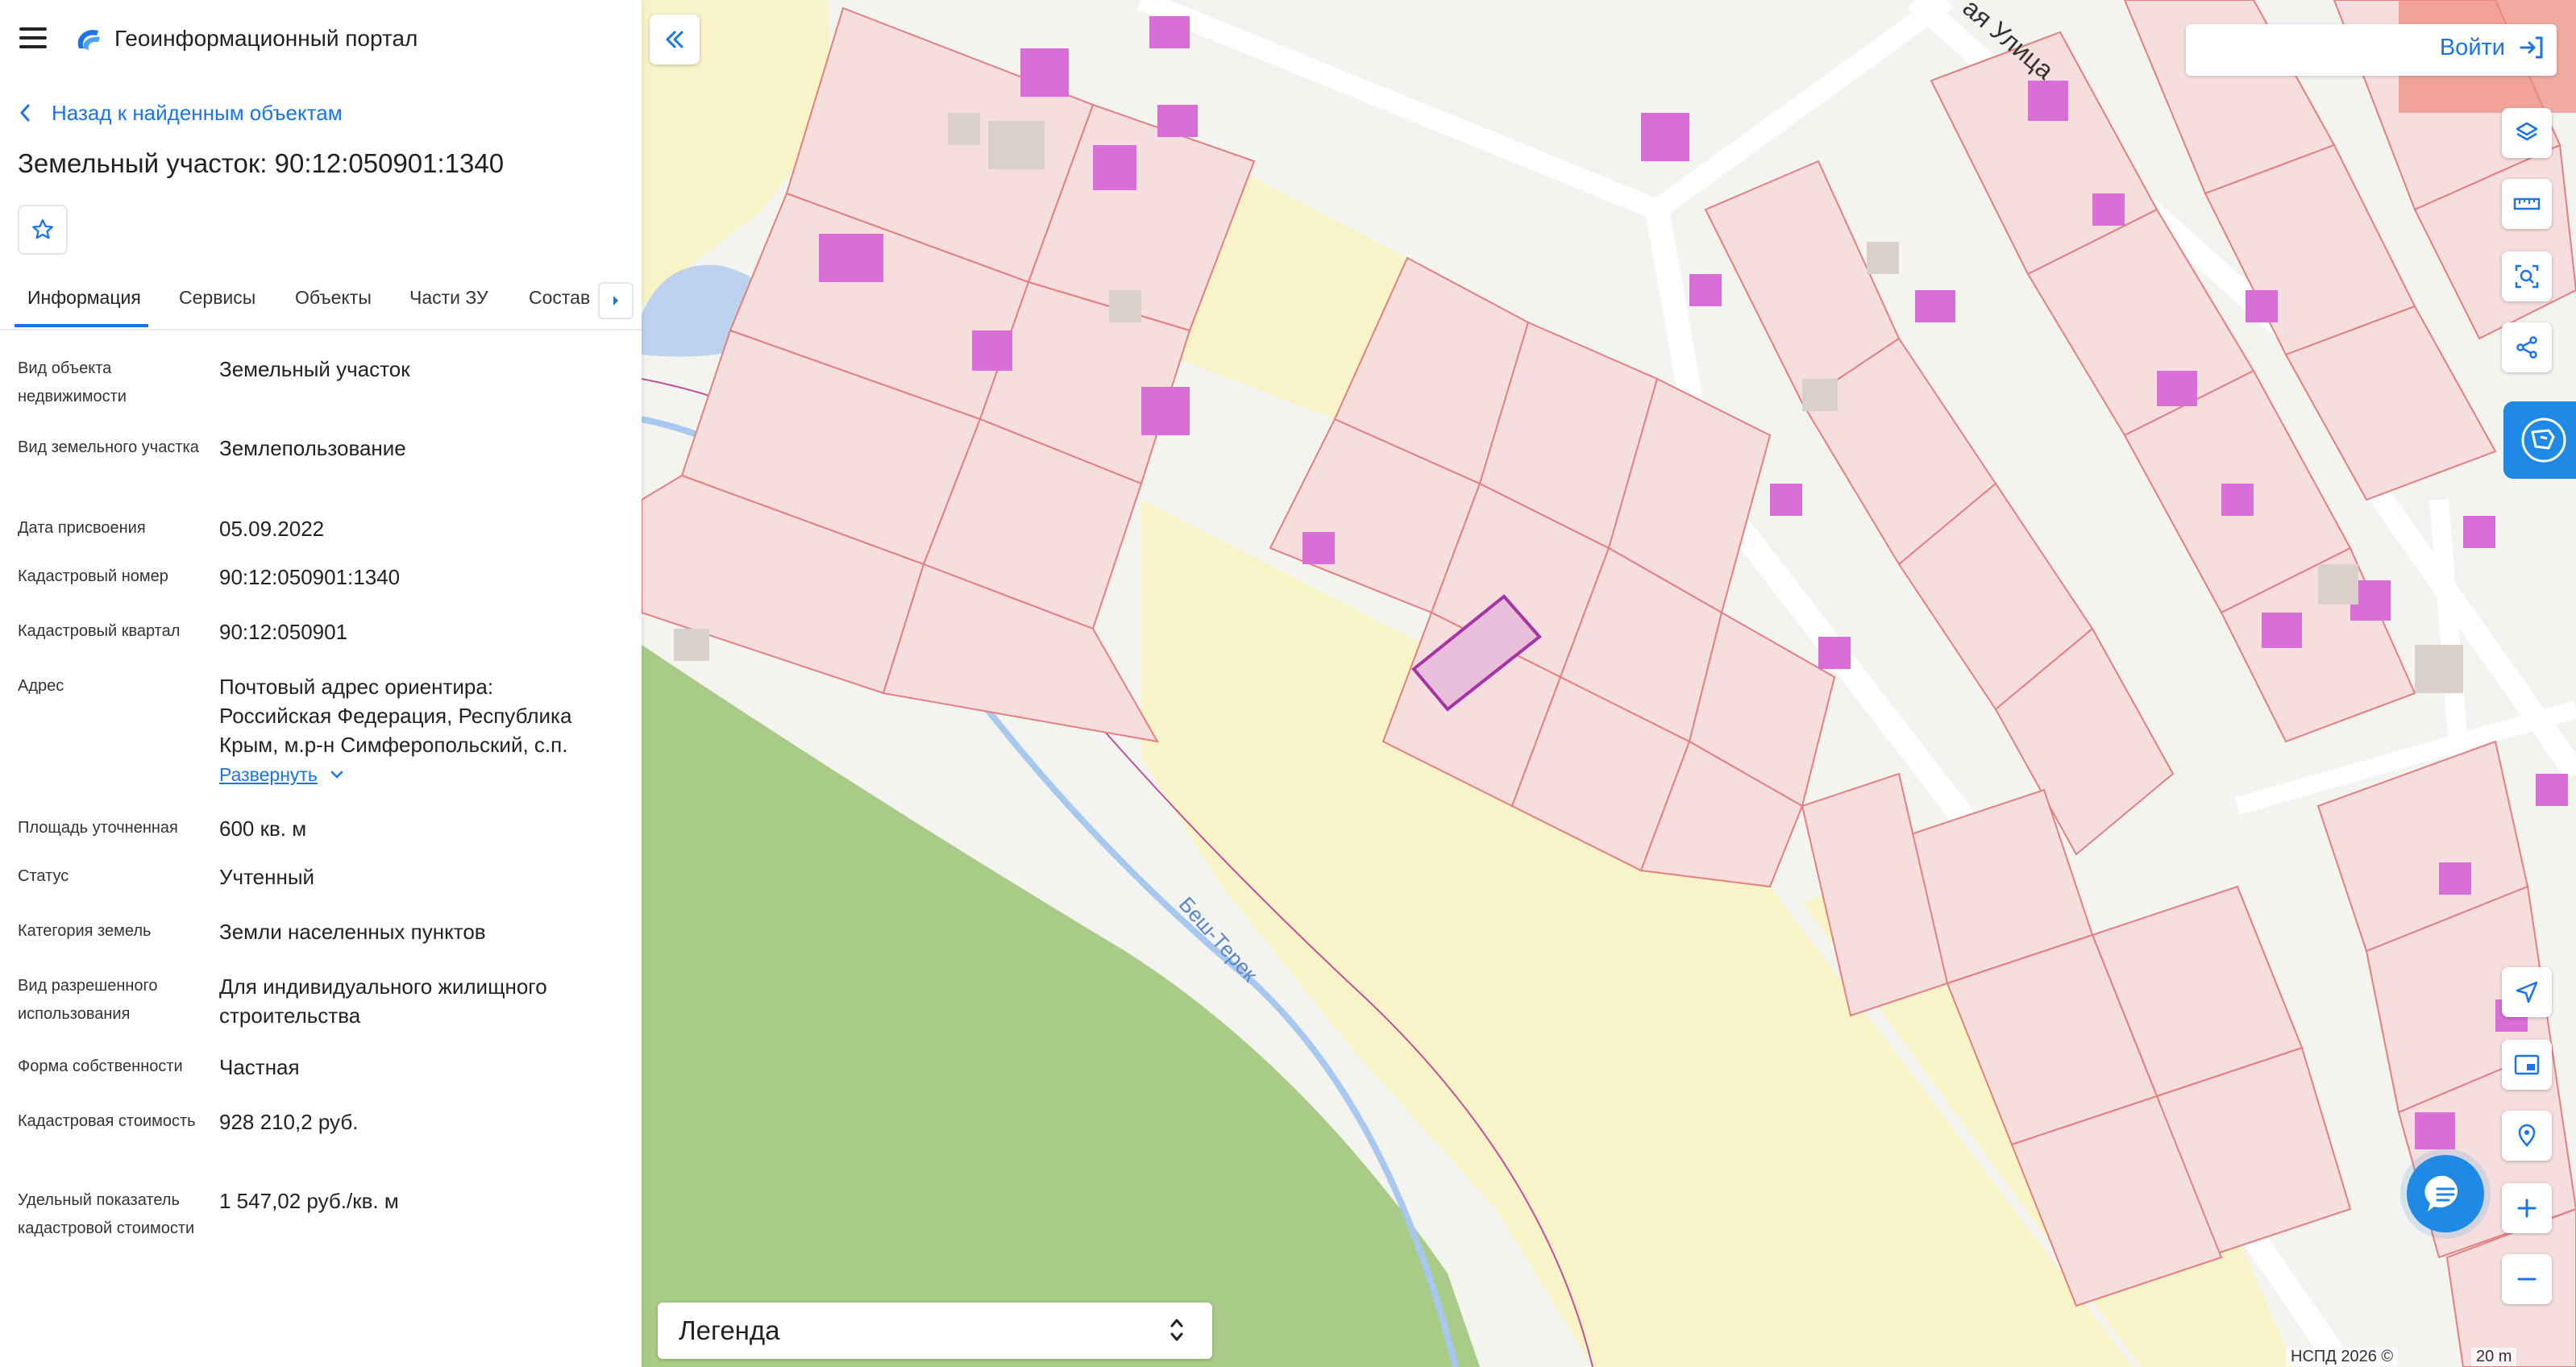  I want to click on minimap-icon, so click(2527, 1064).